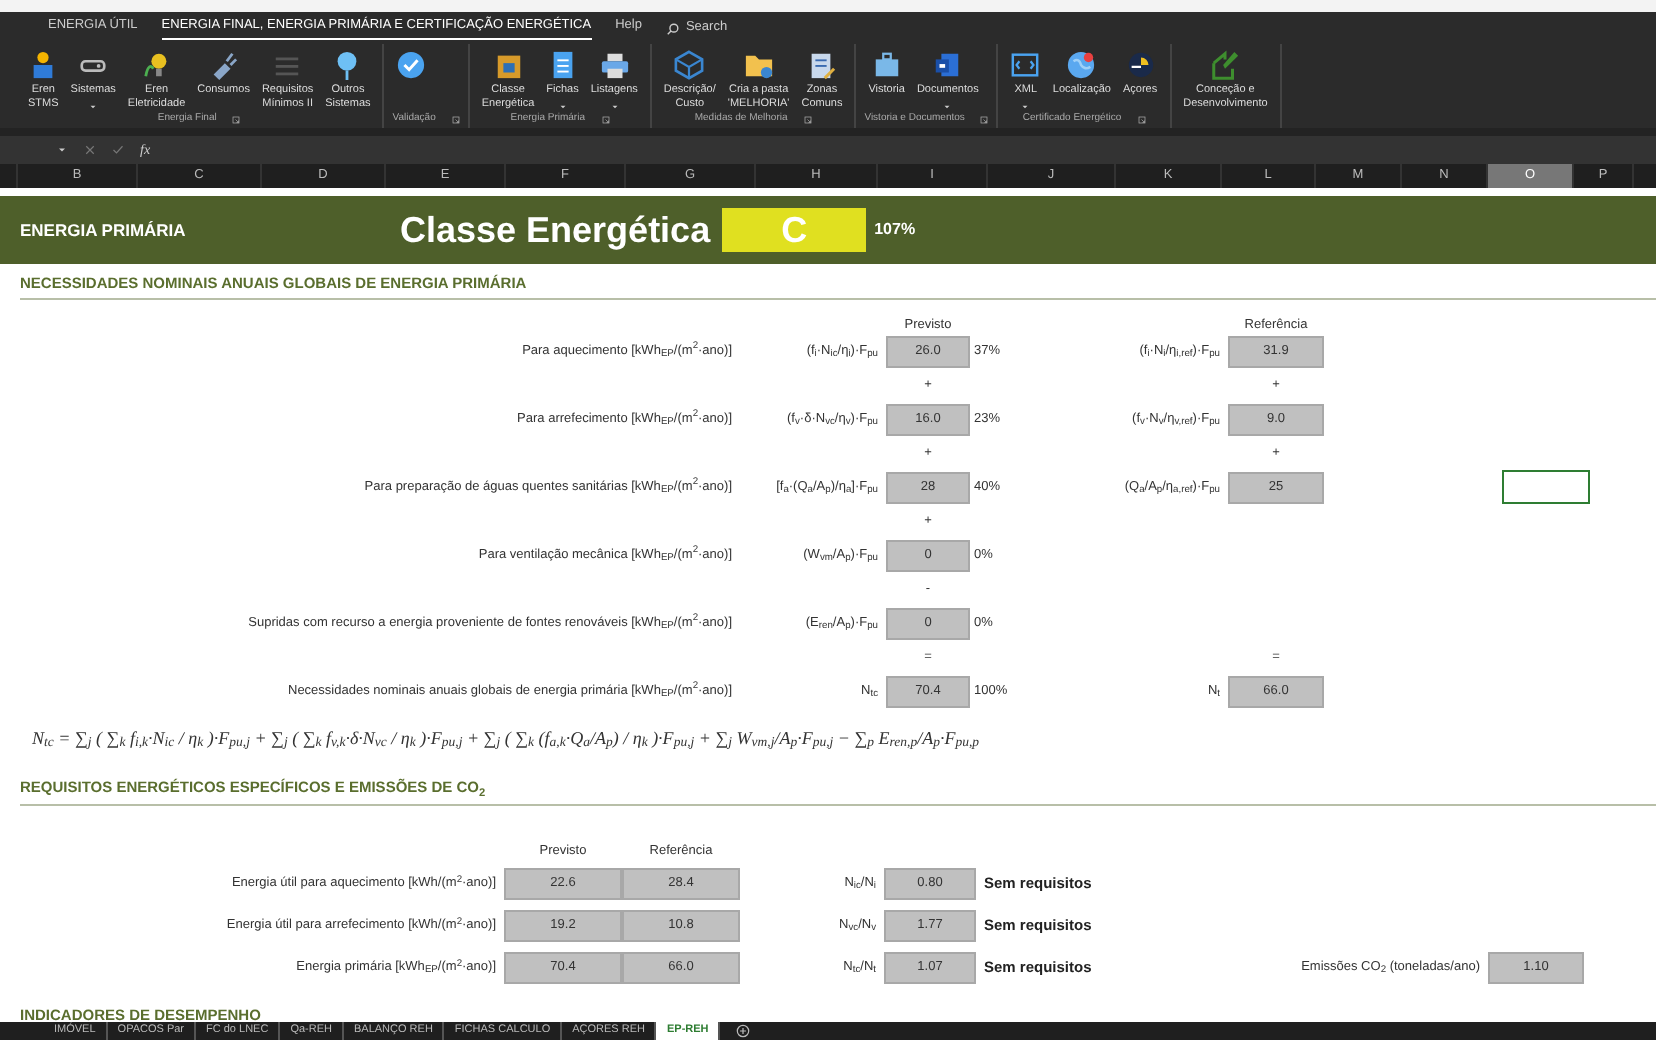  Describe the element at coordinates (508, 65) in the screenshot. I see `building-icon` at that location.